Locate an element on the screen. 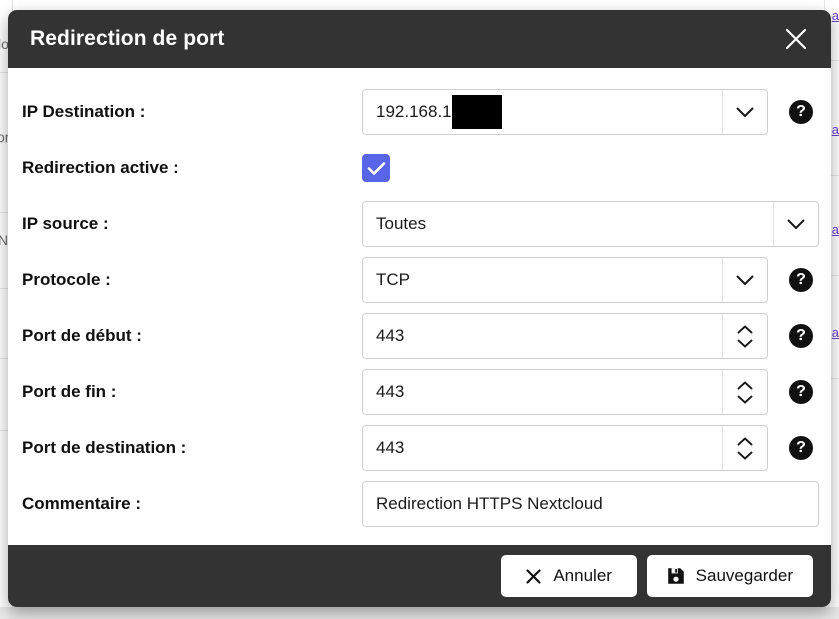 The width and height of the screenshot is (839, 619). ip-destination-text: 192.168.1 is located at coordinates (414, 111).